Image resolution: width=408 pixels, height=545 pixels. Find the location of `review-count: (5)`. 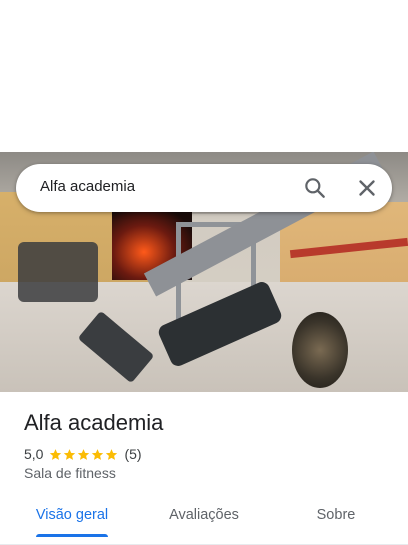

review-count: (5) is located at coordinates (132, 454).